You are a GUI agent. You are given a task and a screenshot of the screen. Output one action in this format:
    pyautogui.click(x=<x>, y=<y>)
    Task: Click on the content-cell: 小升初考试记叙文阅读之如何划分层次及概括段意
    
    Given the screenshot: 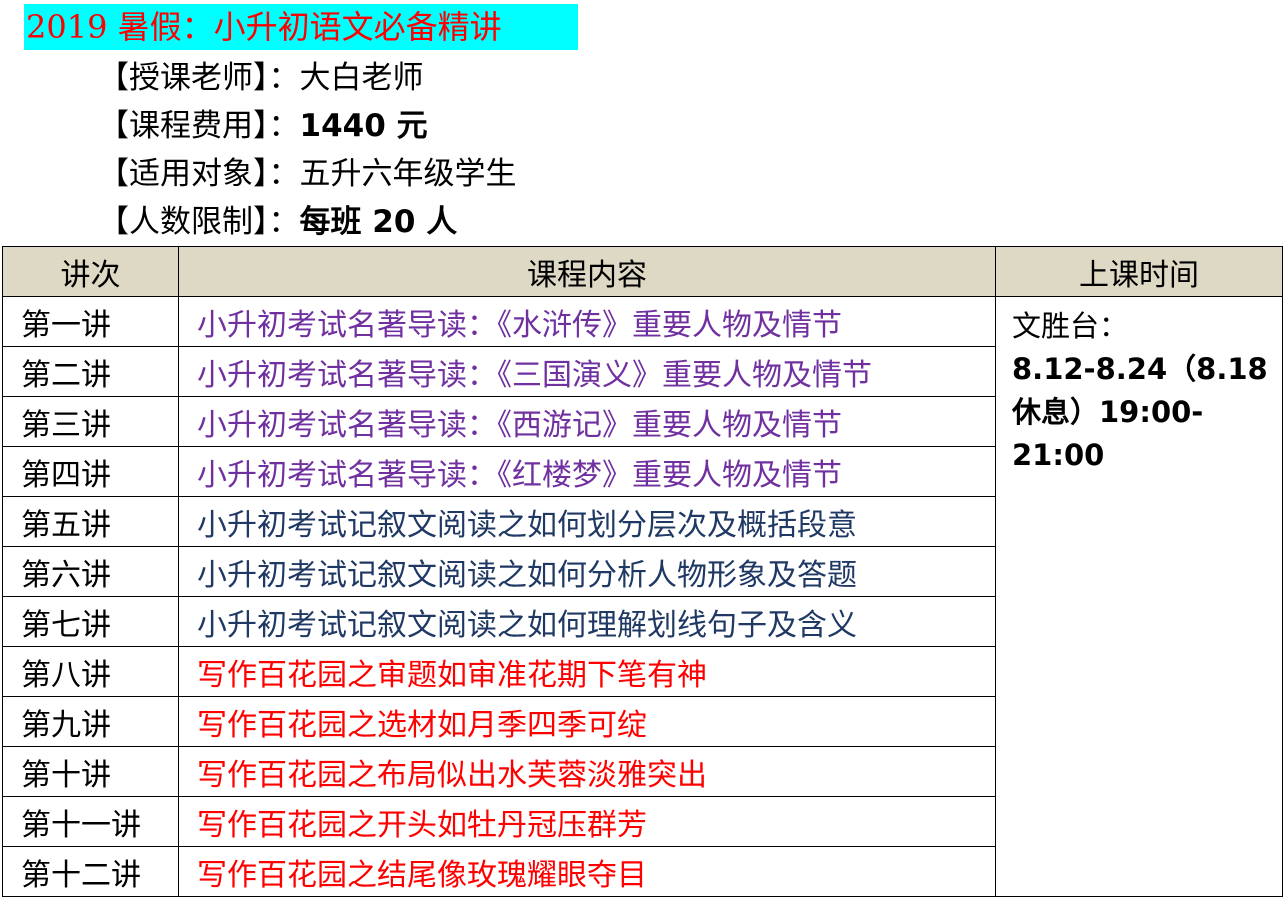 What is the action you would take?
    pyautogui.click(x=587, y=521)
    